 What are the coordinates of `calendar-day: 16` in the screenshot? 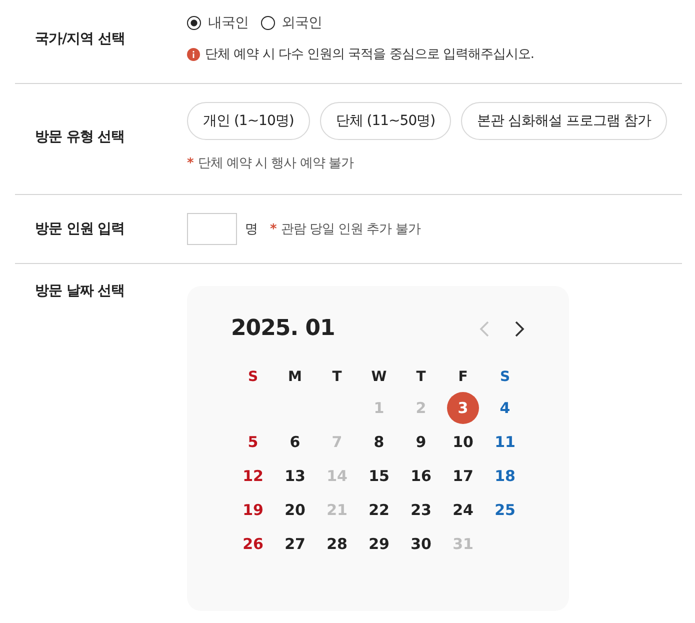 It's located at (421, 476).